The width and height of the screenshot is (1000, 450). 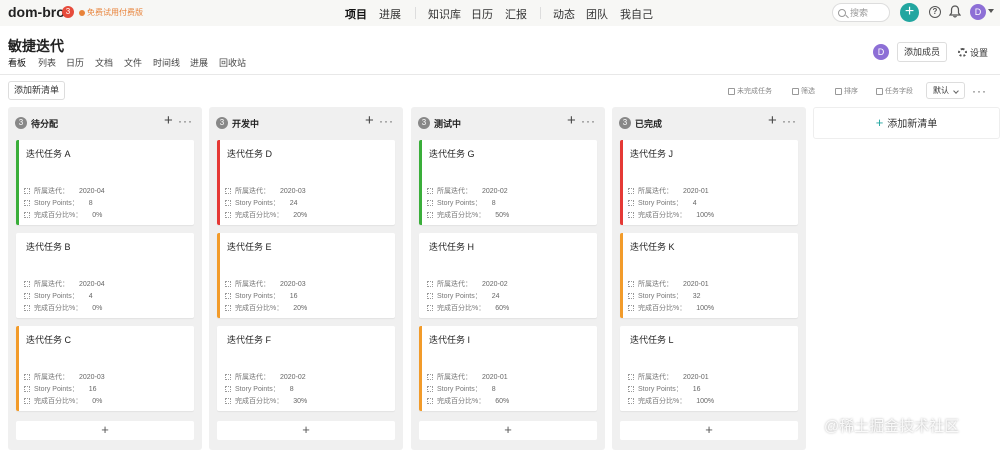 I want to click on column-count-badge: 3, so click(x=424, y=123).